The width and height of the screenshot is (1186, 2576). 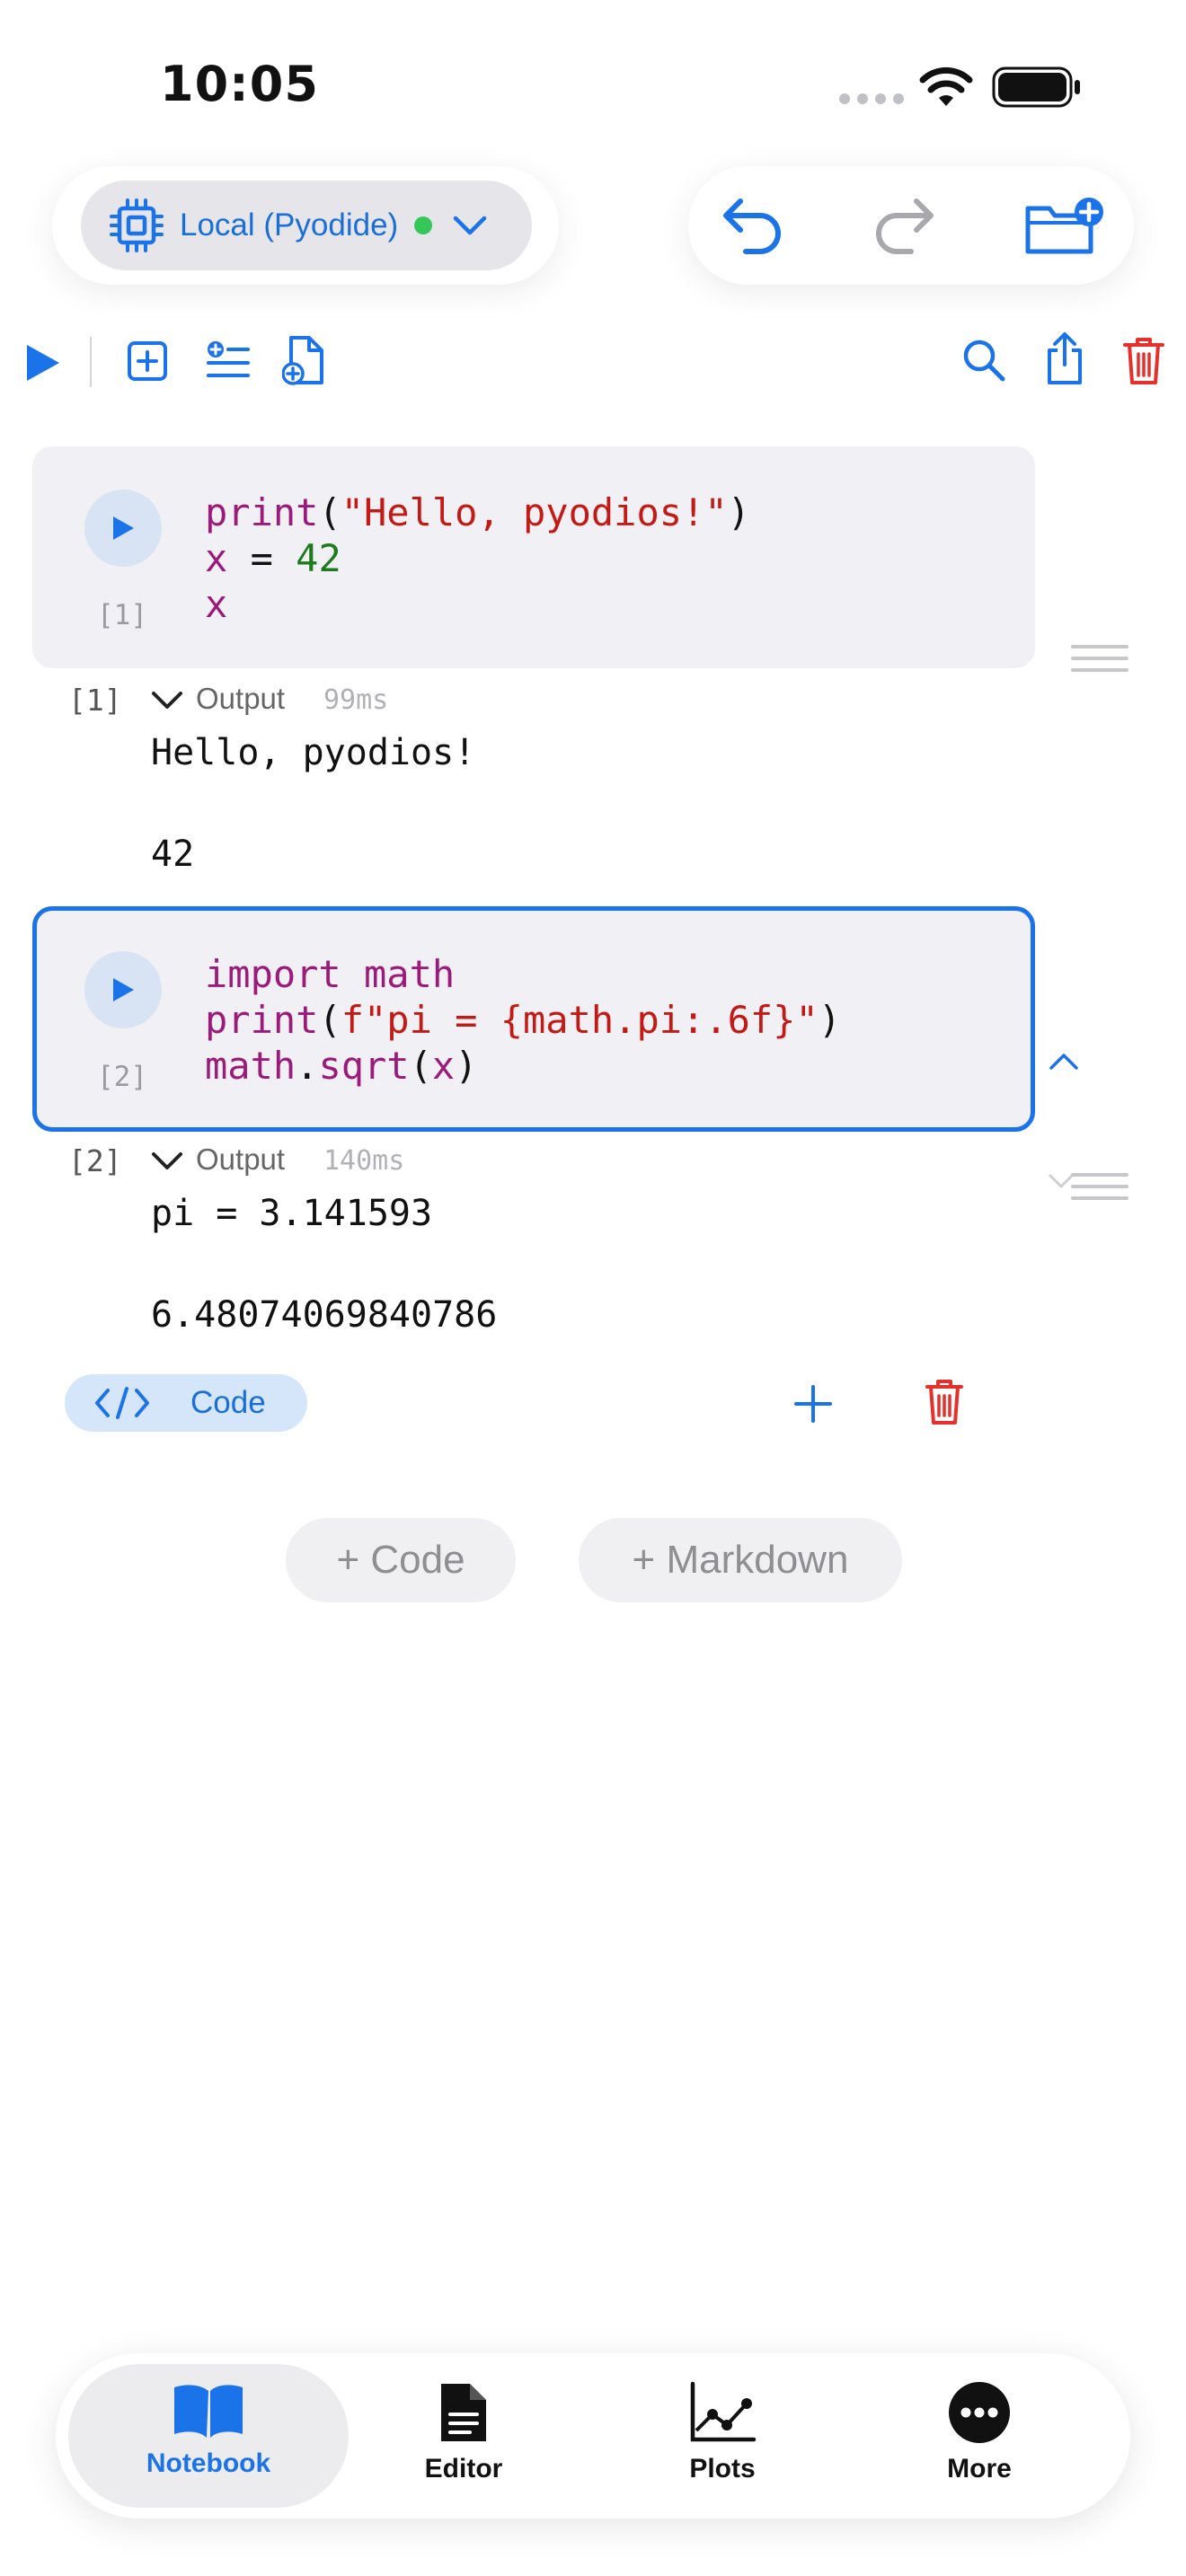 What do you see at coordinates (740, 1560) in the screenshot?
I see `add-markdown-cell-button: + Markdown` at bounding box center [740, 1560].